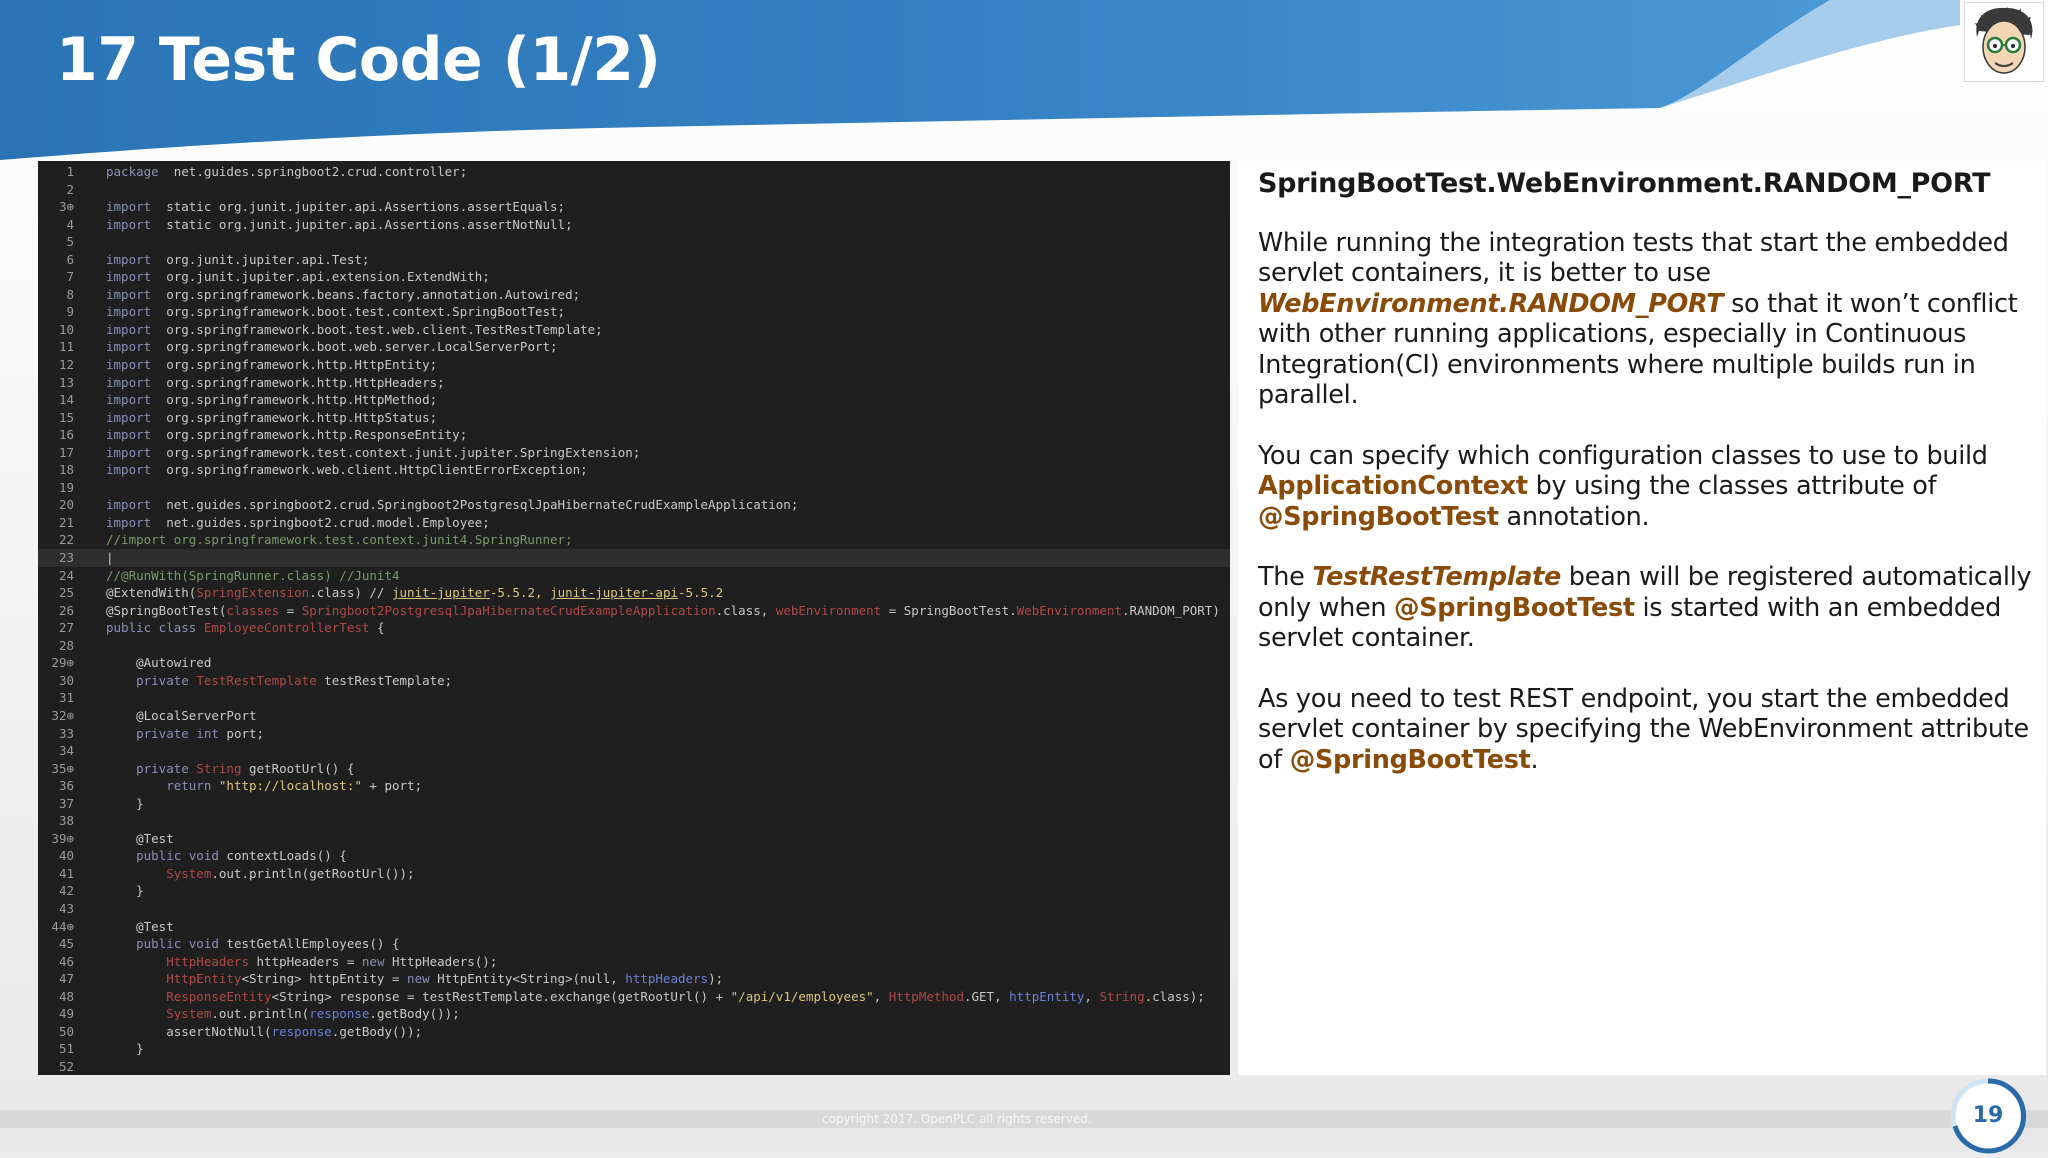  I want to click on code-token: public void, so click(162, 856).